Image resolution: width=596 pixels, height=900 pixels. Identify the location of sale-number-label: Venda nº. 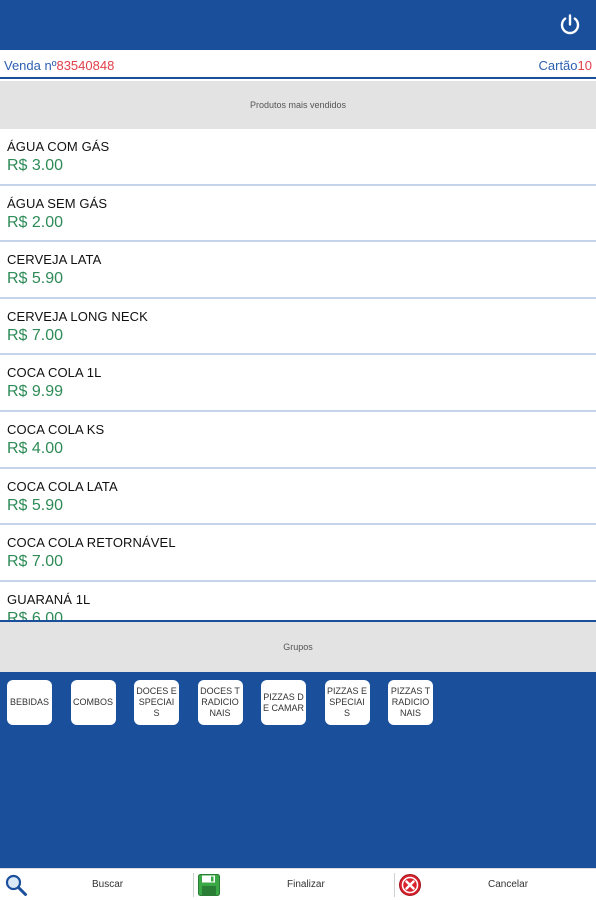
(30, 65).